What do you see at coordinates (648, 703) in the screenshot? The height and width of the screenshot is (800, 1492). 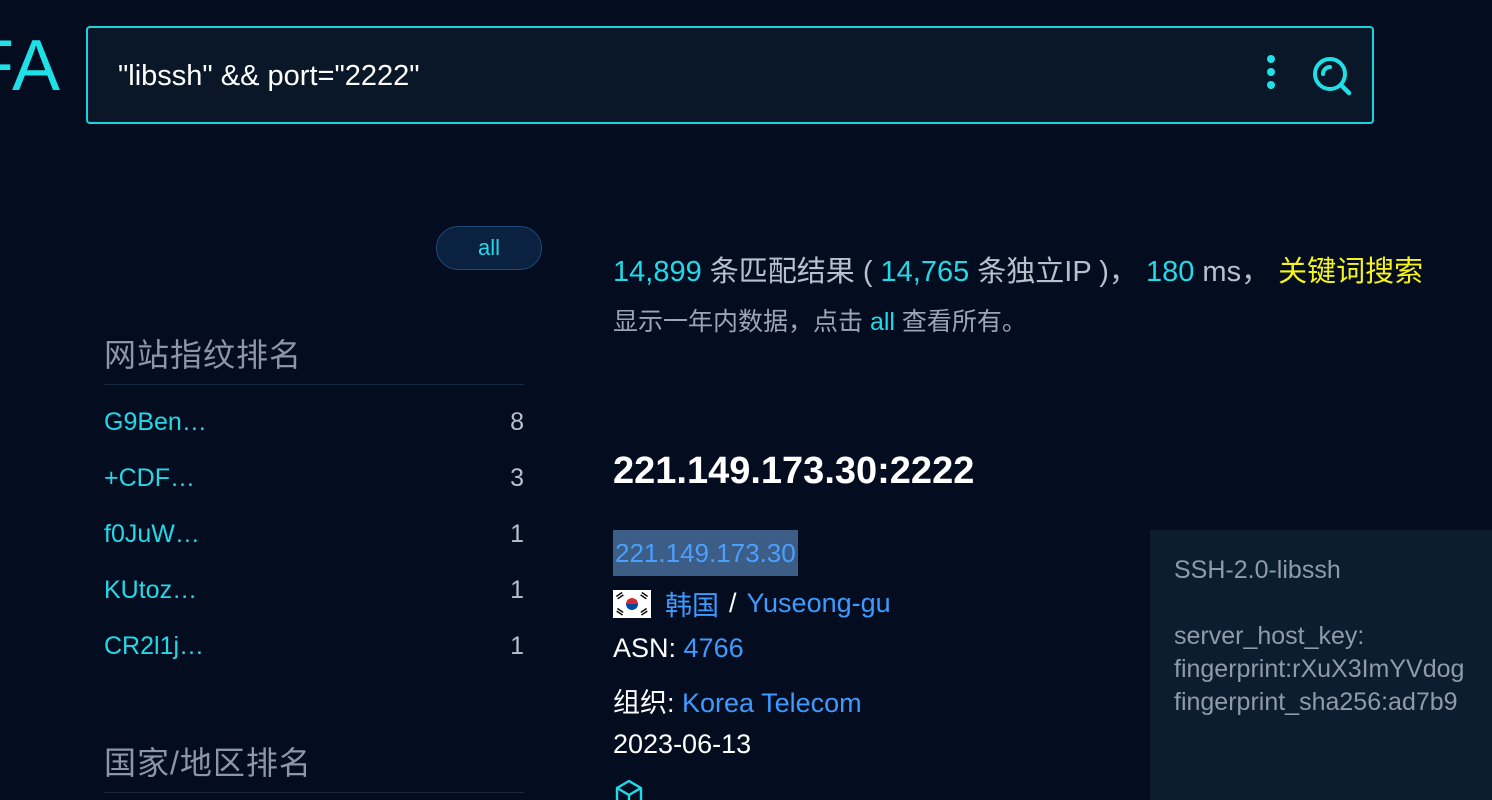 I see `org-label: 组织:` at bounding box center [648, 703].